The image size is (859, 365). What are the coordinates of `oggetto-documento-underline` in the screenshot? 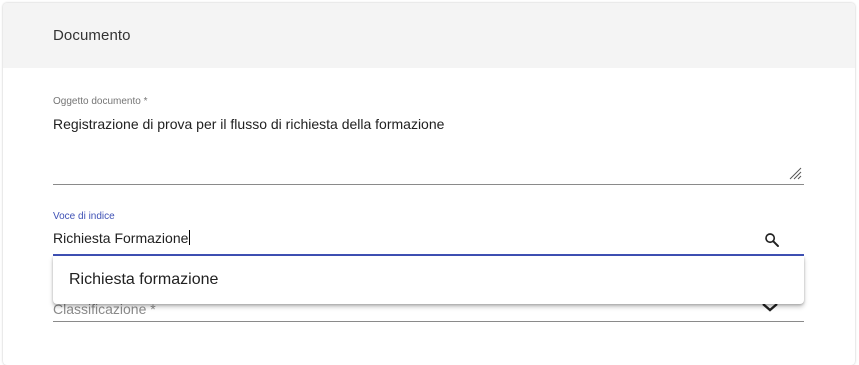 It's located at (428, 184).